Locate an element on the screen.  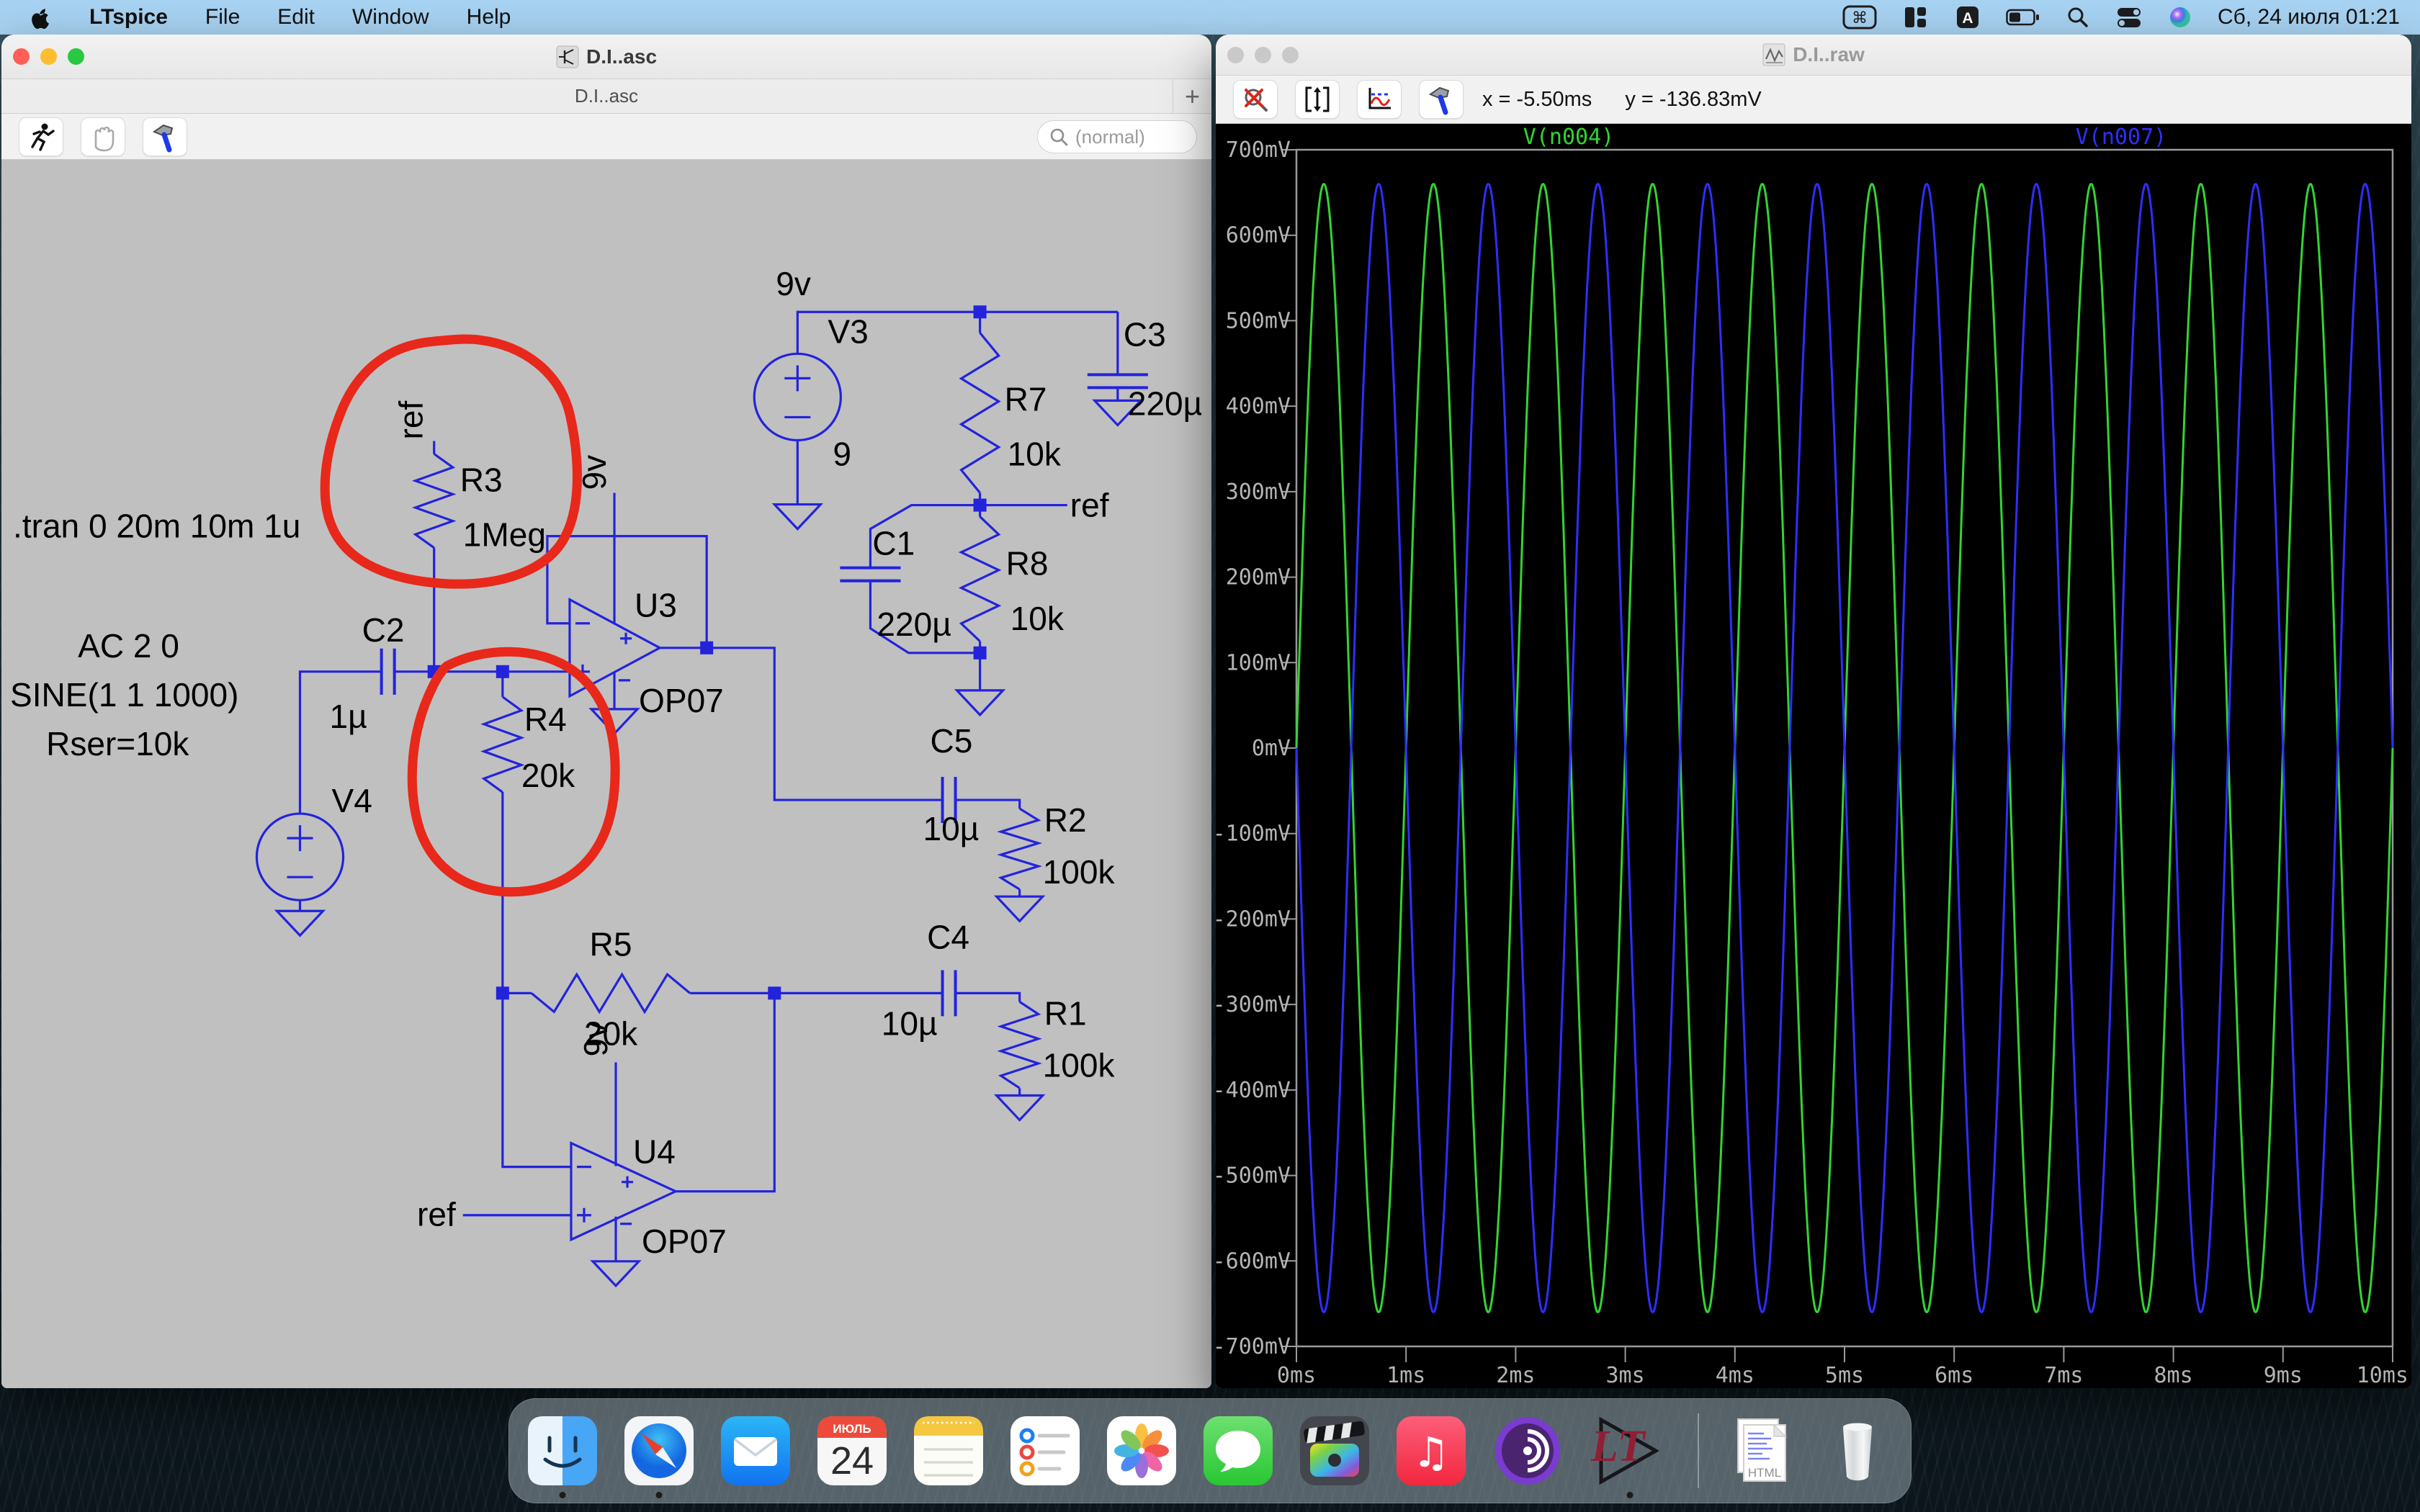
label-c1: C1 is located at coordinates (893, 543).